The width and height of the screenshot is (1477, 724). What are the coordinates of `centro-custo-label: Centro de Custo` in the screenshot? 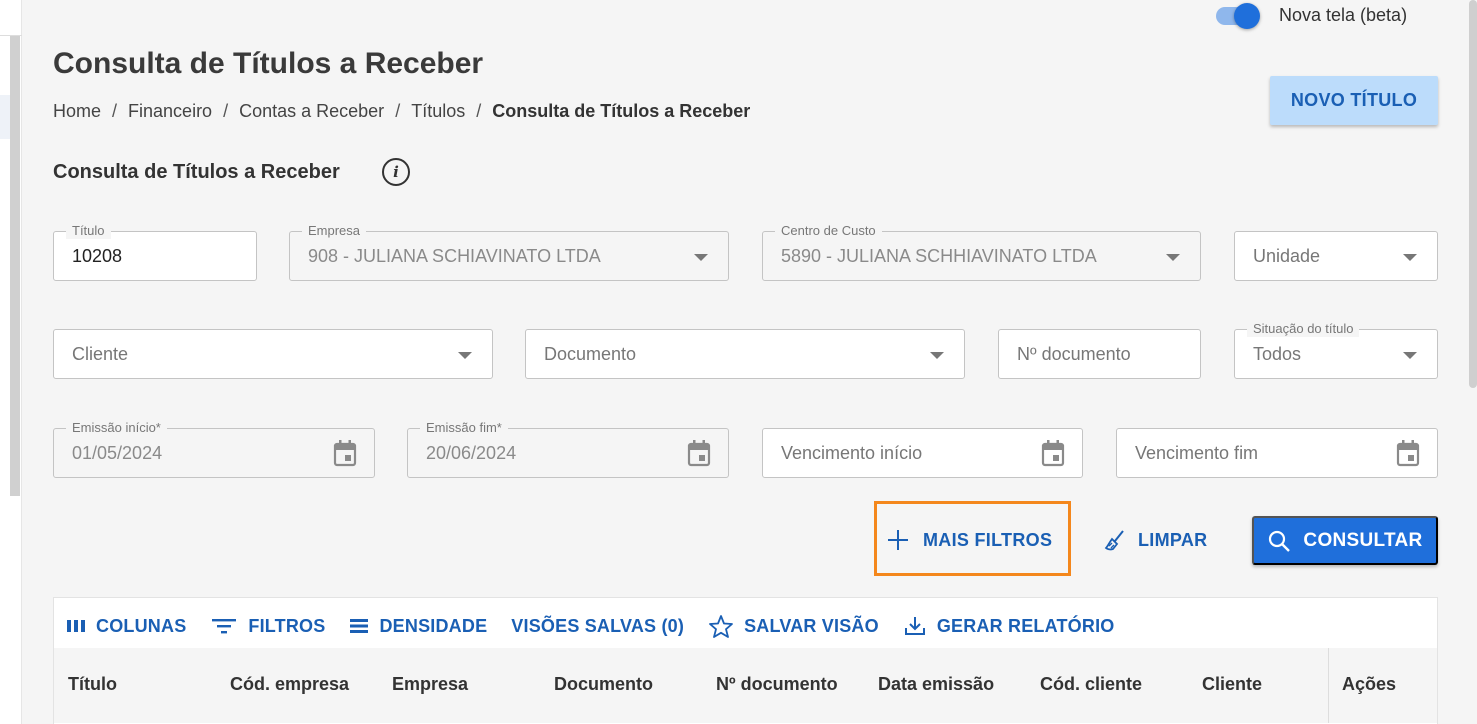 It's located at (828, 231).